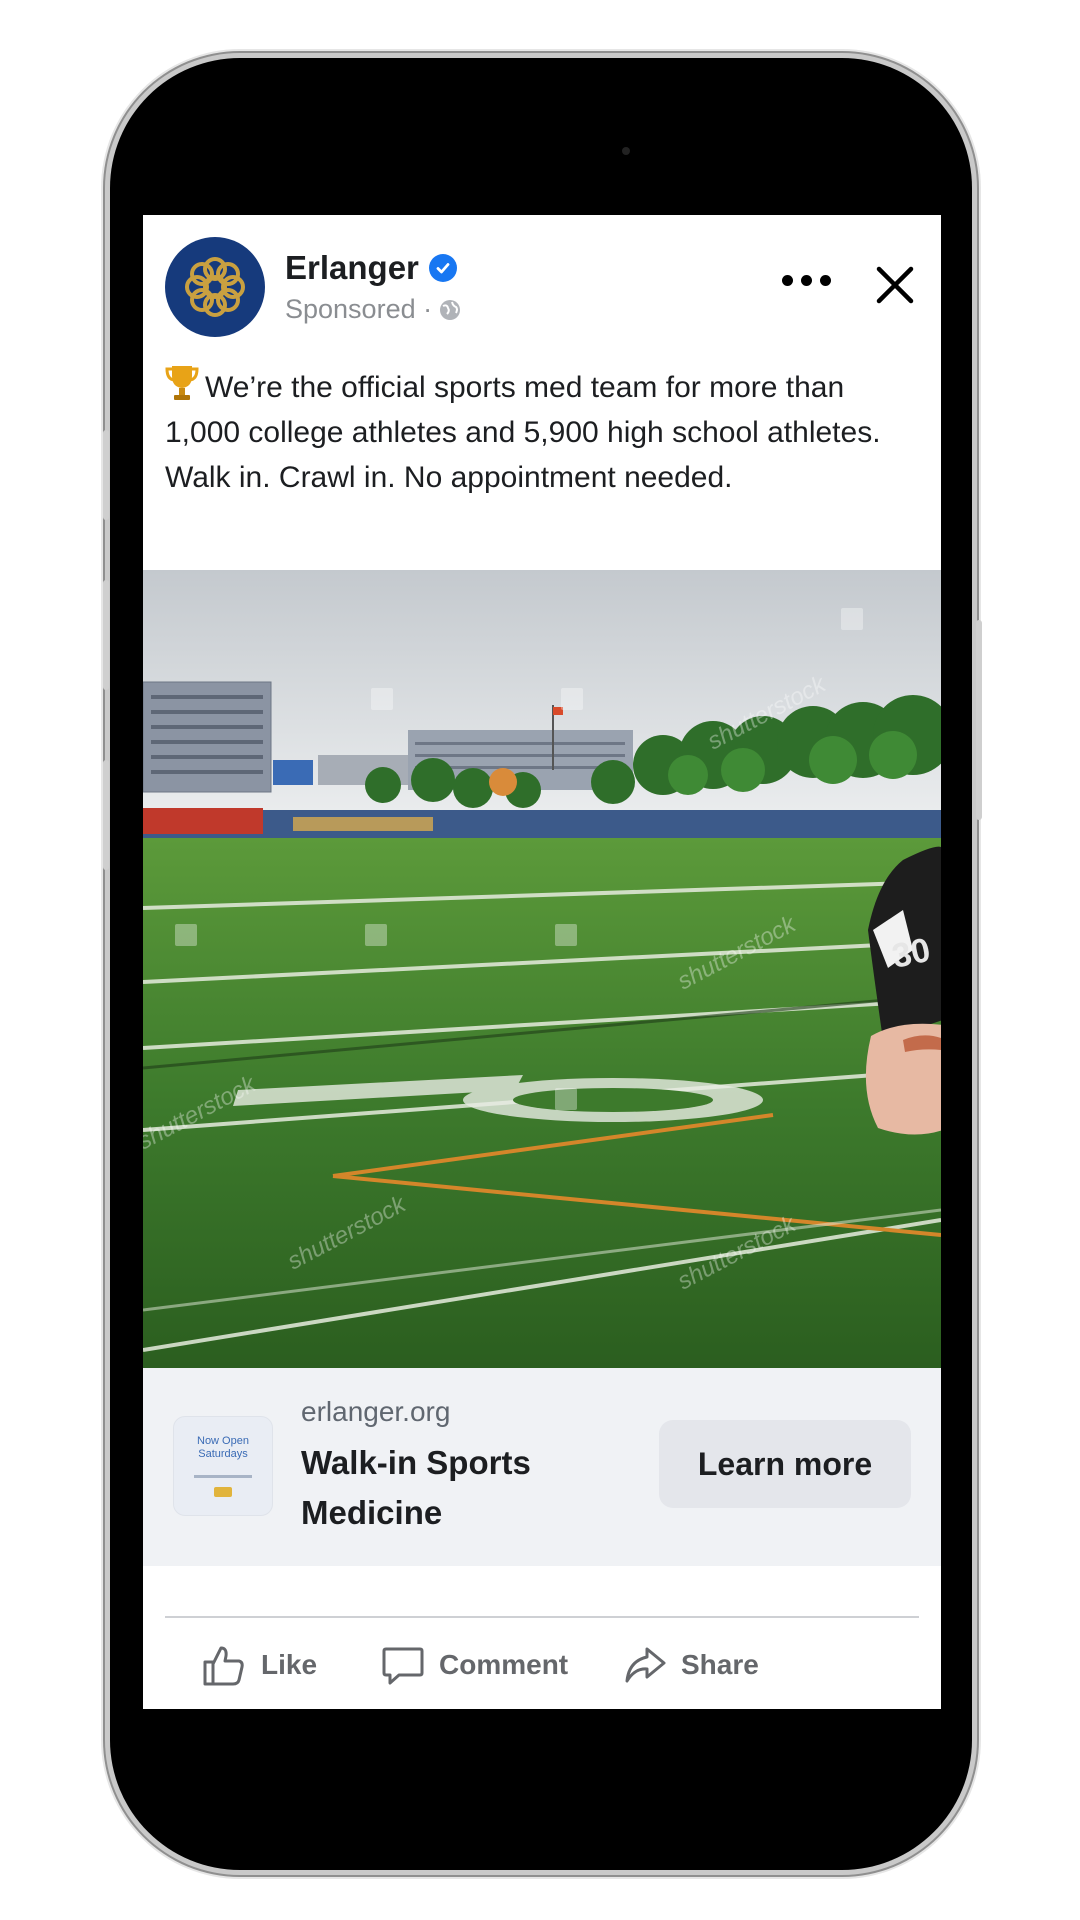  What do you see at coordinates (979, 720) in the screenshot?
I see `phone-power-button` at bounding box center [979, 720].